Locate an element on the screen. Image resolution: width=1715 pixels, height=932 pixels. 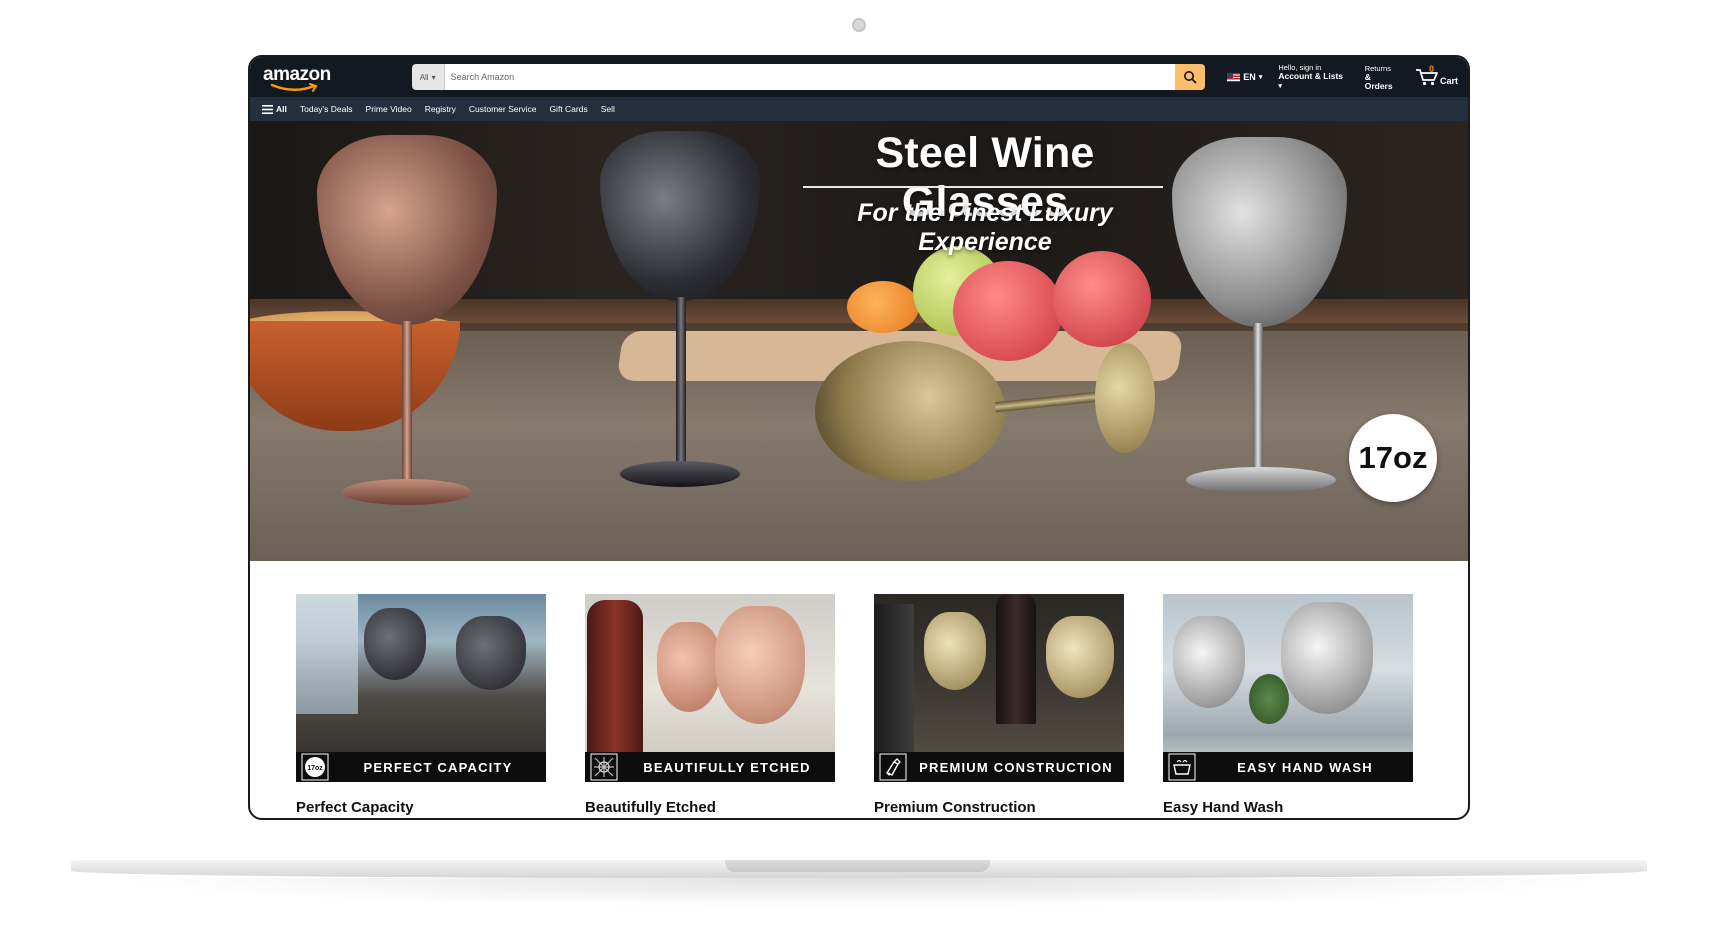
hero-subtitle: For the Finest Luxury Experience is located at coordinates (985, 227).